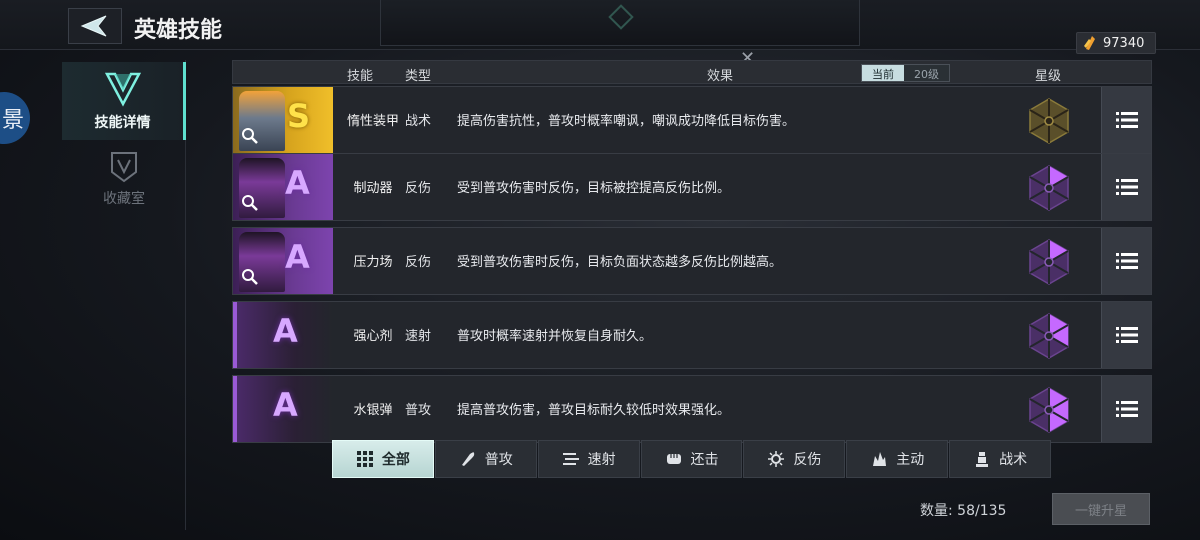 The height and width of the screenshot is (540, 1200). I want to click on skill-type: 战术, so click(417, 121).